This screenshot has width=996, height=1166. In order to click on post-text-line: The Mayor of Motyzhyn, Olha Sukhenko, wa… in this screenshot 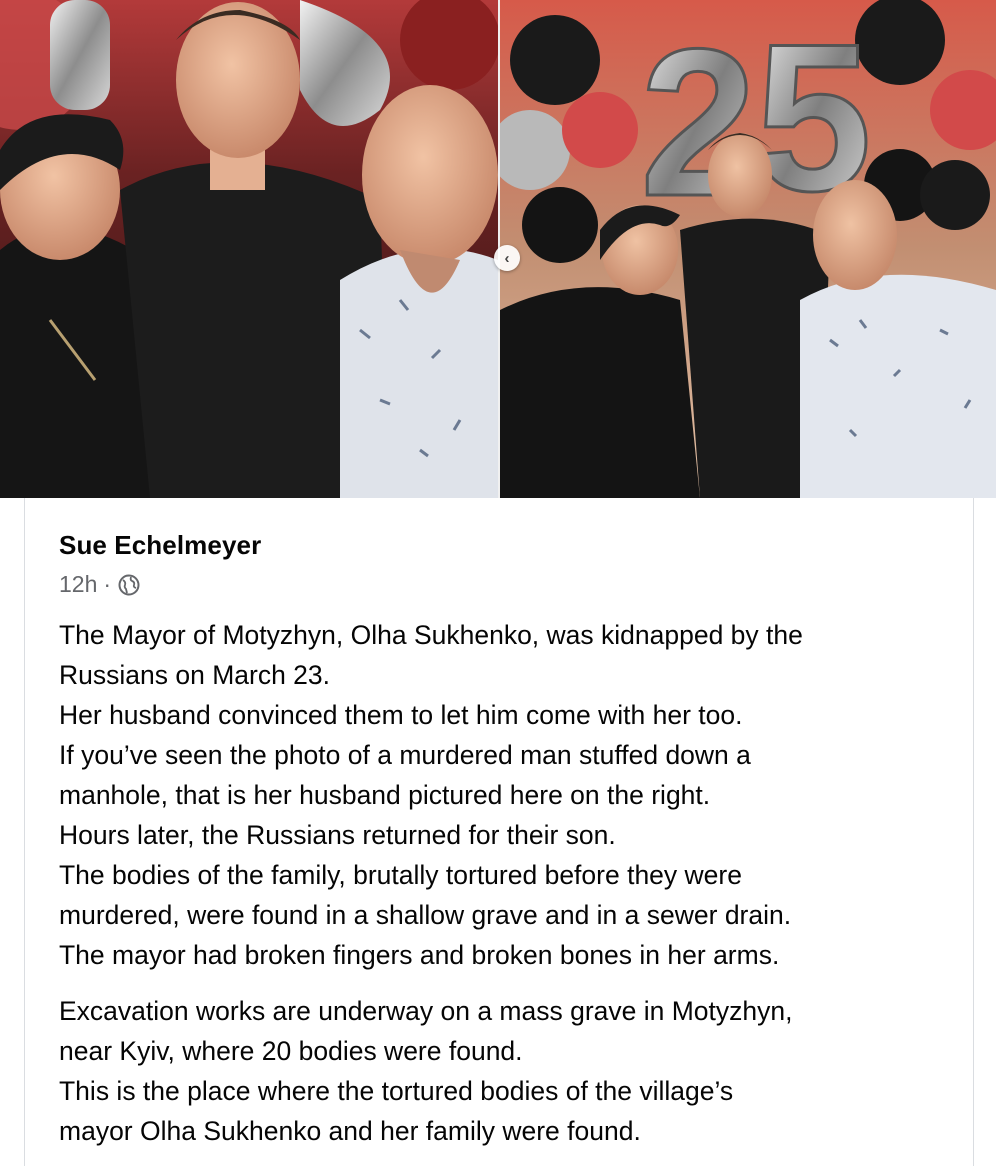, I will do `click(431, 635)`.